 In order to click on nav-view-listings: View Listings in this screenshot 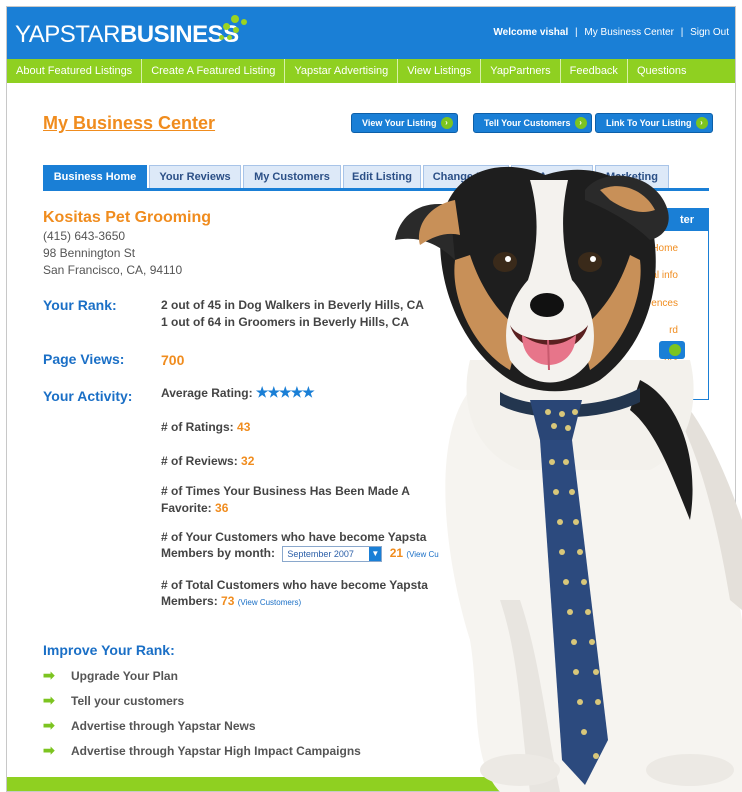, I will do `click(440, 71)`.